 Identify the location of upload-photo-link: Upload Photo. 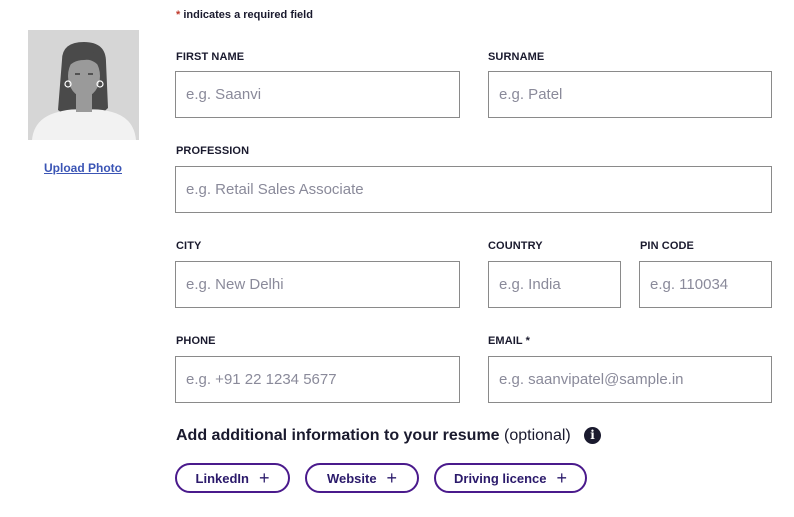
(83, 168).